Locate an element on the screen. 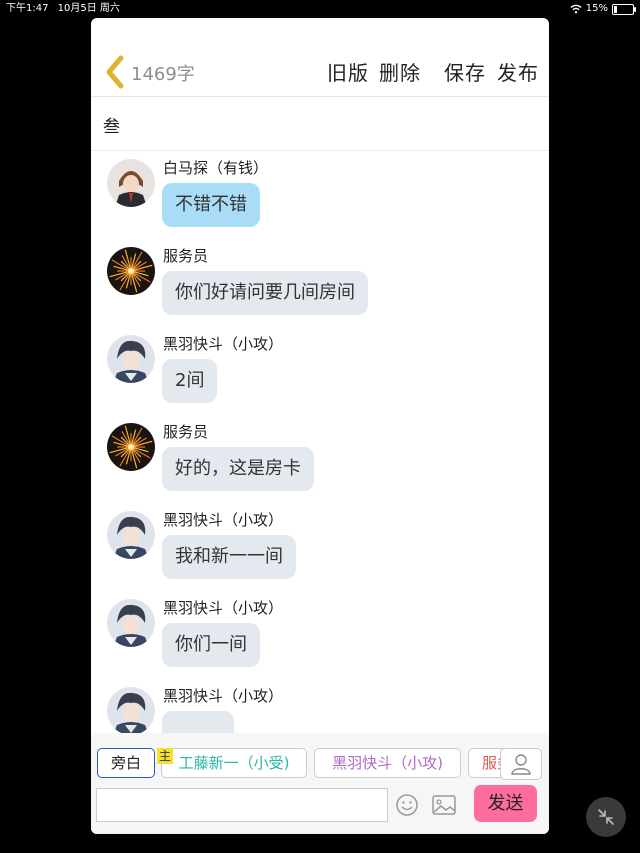 This screenshot has height=853, width=640. message-bubble: 2间 is located at coordinates (190, 381).